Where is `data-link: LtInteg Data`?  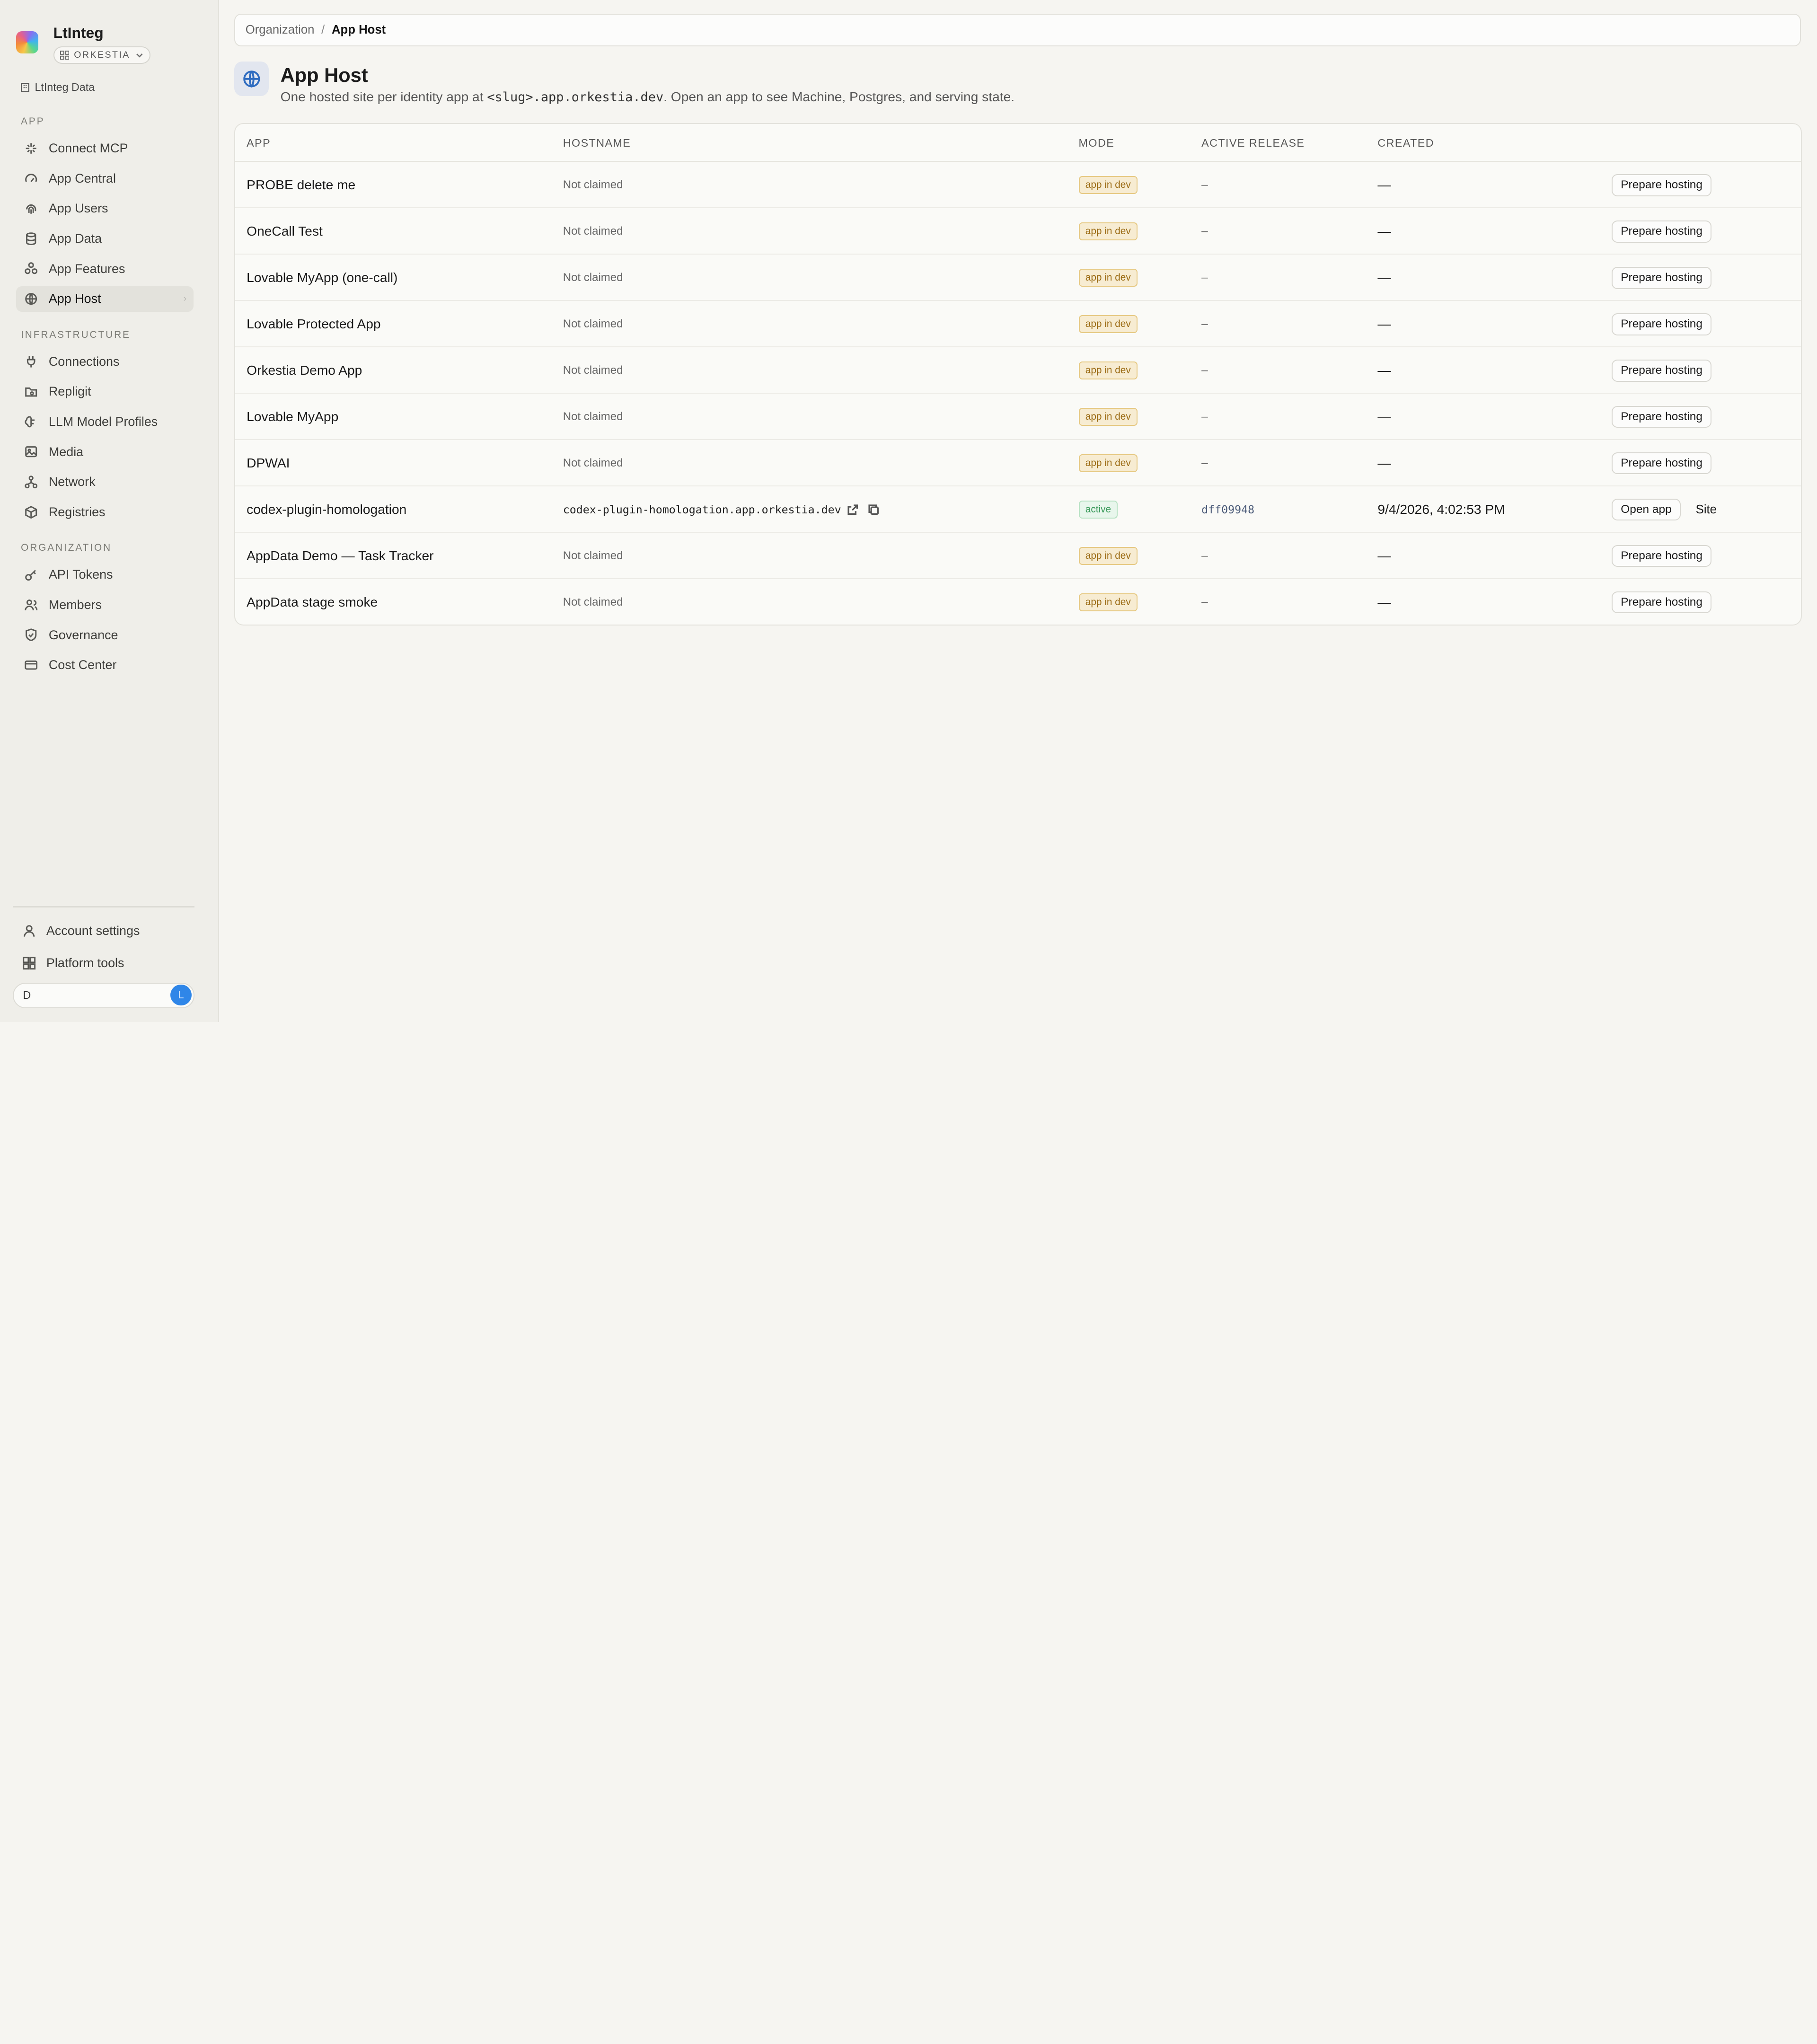
data-link: LtInteg Data is located at coordinates (57, 87).